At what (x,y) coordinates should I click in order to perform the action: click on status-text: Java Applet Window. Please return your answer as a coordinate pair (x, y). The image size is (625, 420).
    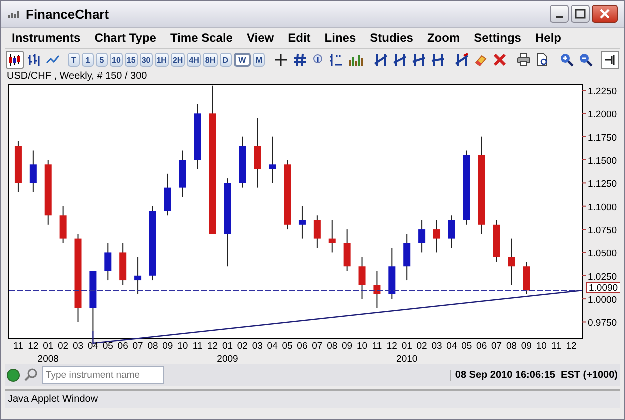
    Looking at the image, I should click on (53, 399).